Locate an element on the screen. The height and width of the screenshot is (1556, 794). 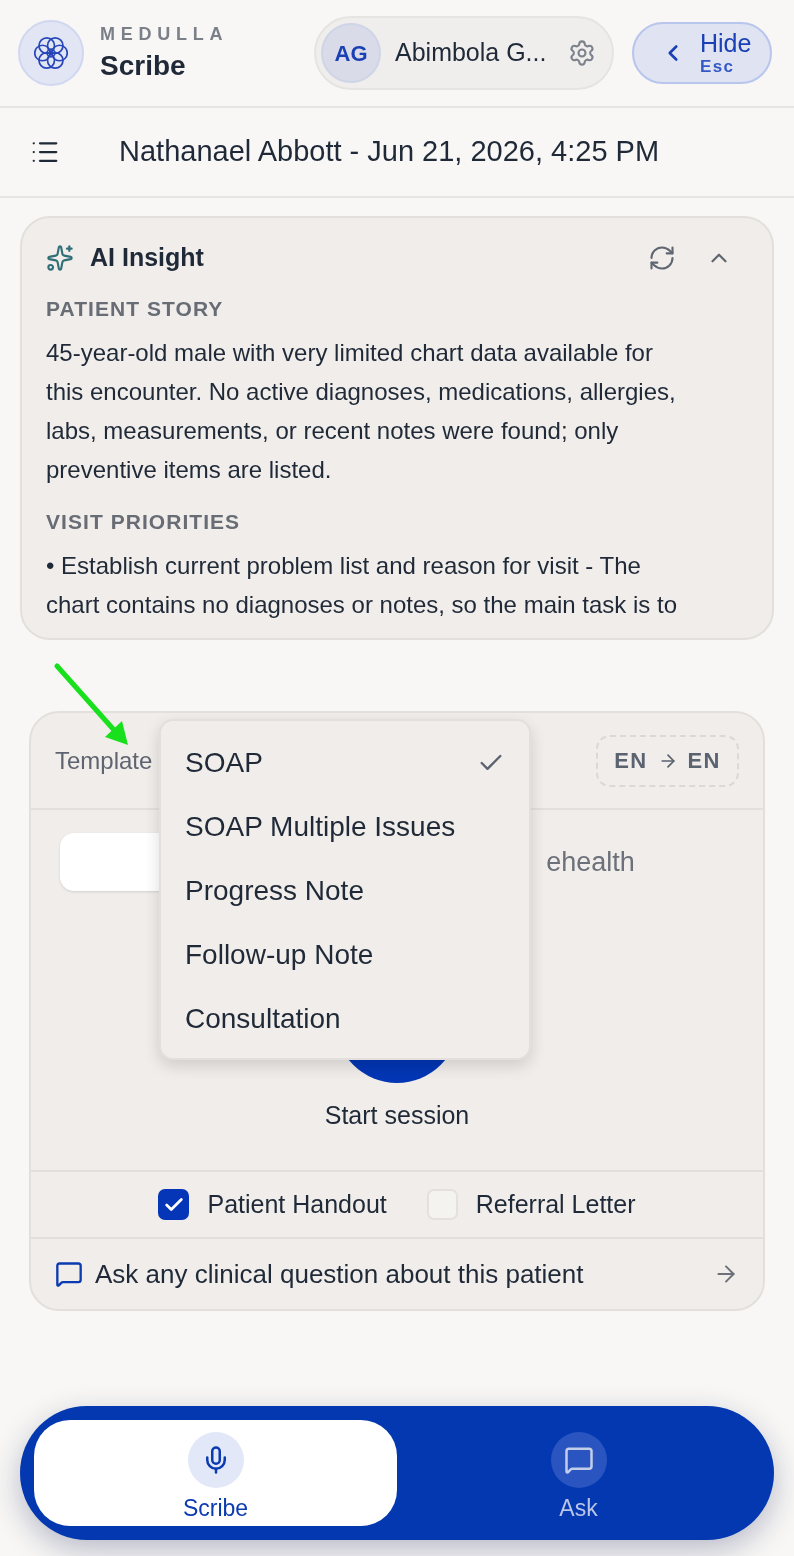
menu-item: SOAP Multiple Issues is located at coordinates (345, 827).